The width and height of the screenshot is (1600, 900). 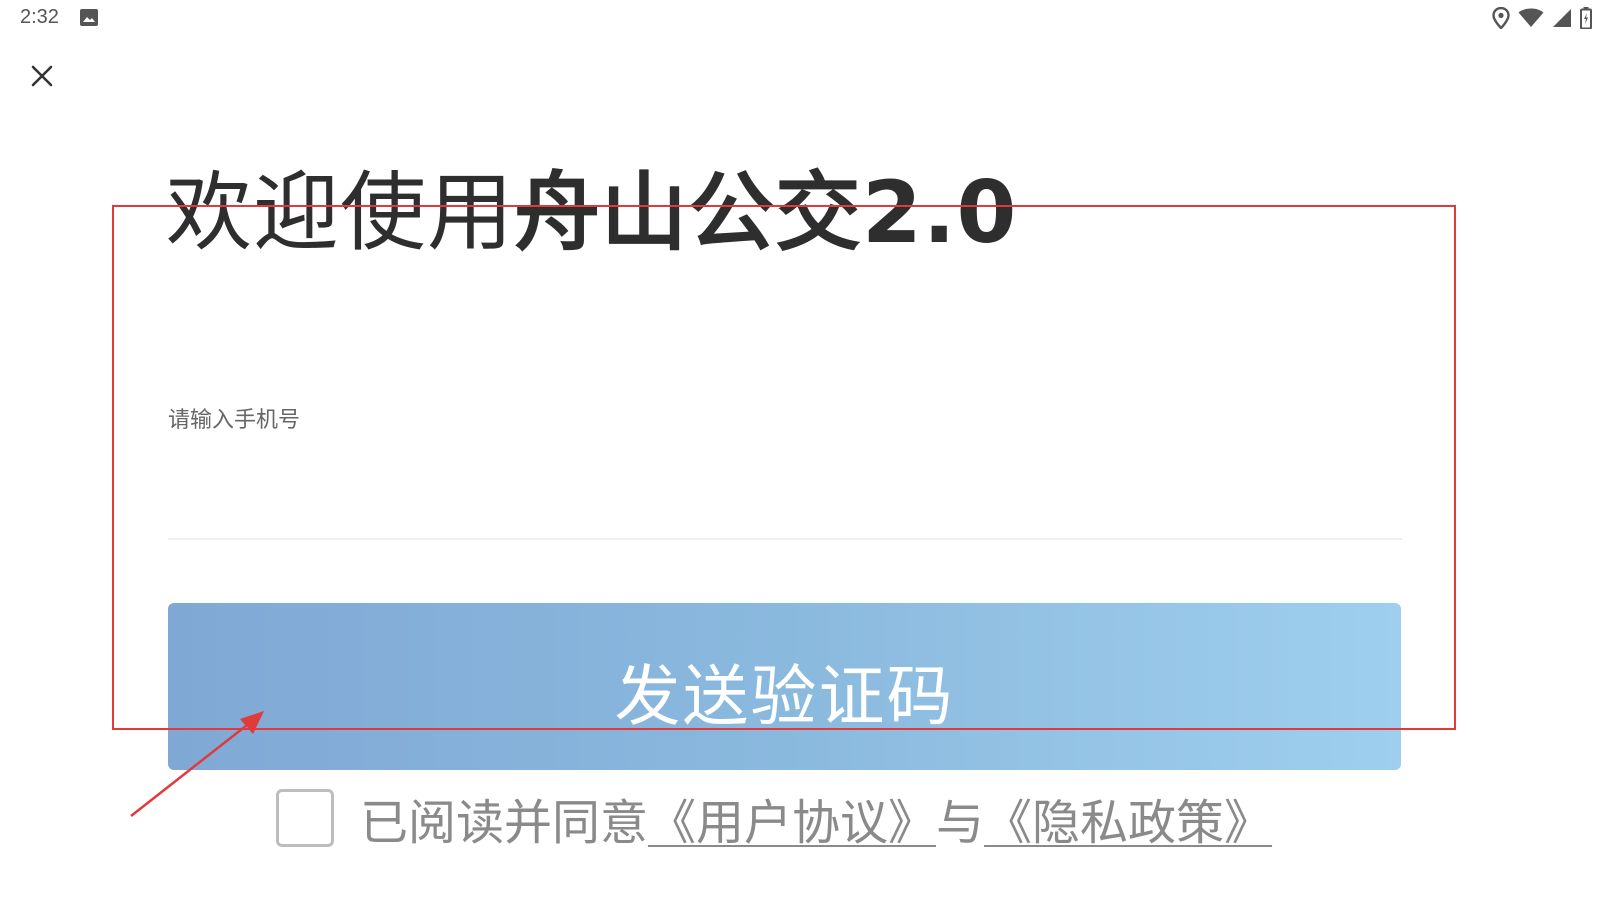 What do you see at coordinates (504, 823) in the screenshot?
I see `agreement-prefix: 已阅读并同意` at bounding box center [504, 823].